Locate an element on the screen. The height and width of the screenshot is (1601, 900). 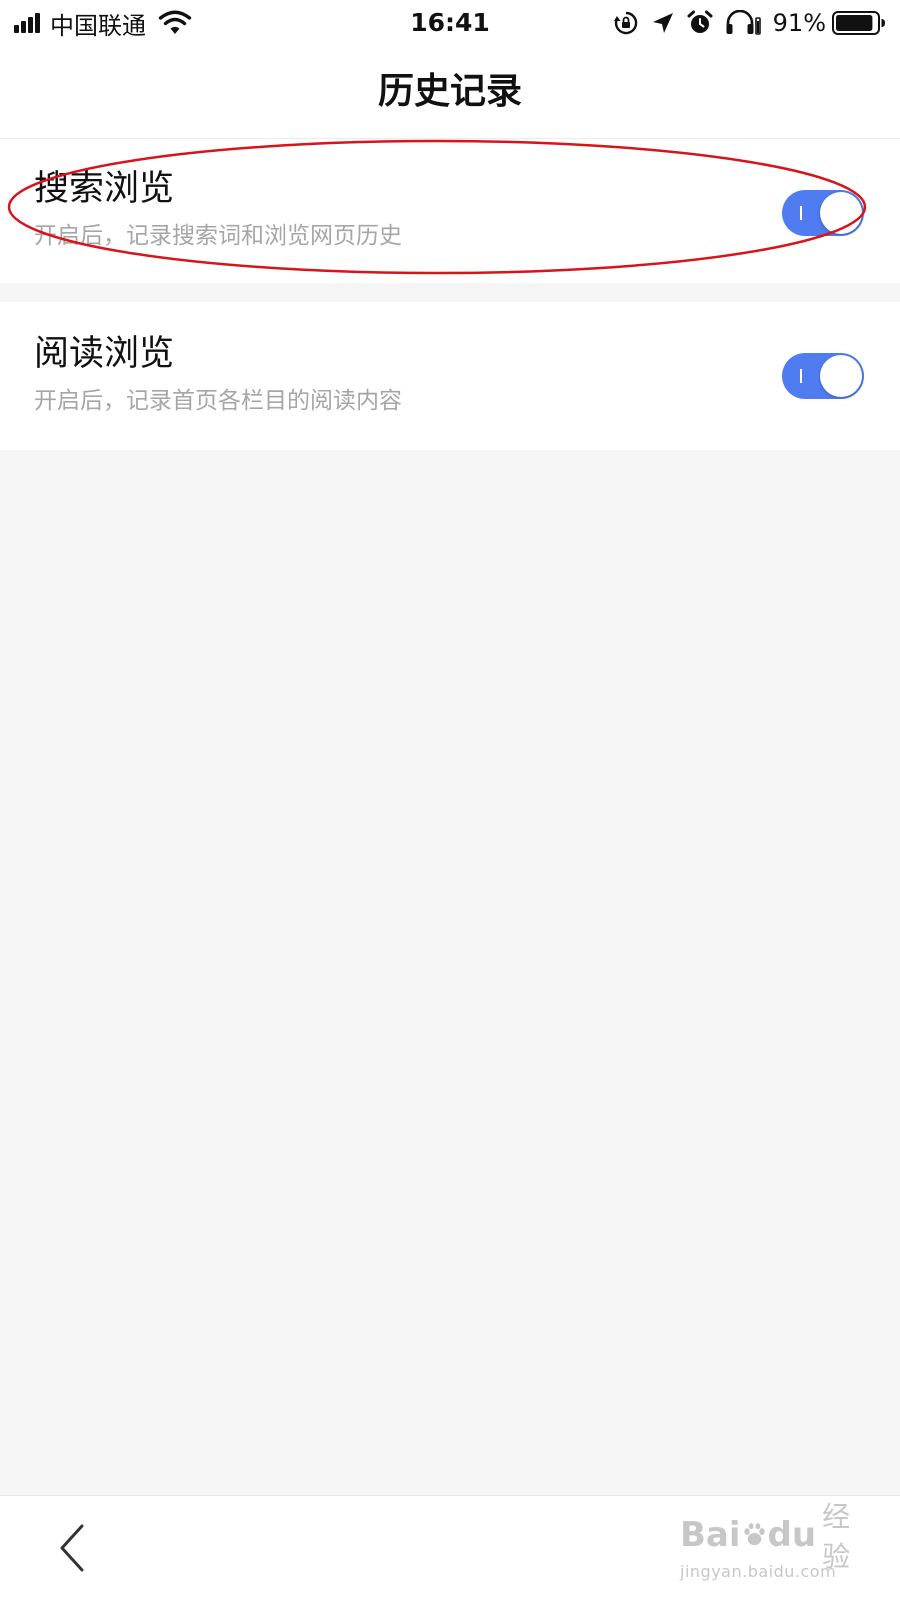
back-button is located at coordinates (73, 1548).